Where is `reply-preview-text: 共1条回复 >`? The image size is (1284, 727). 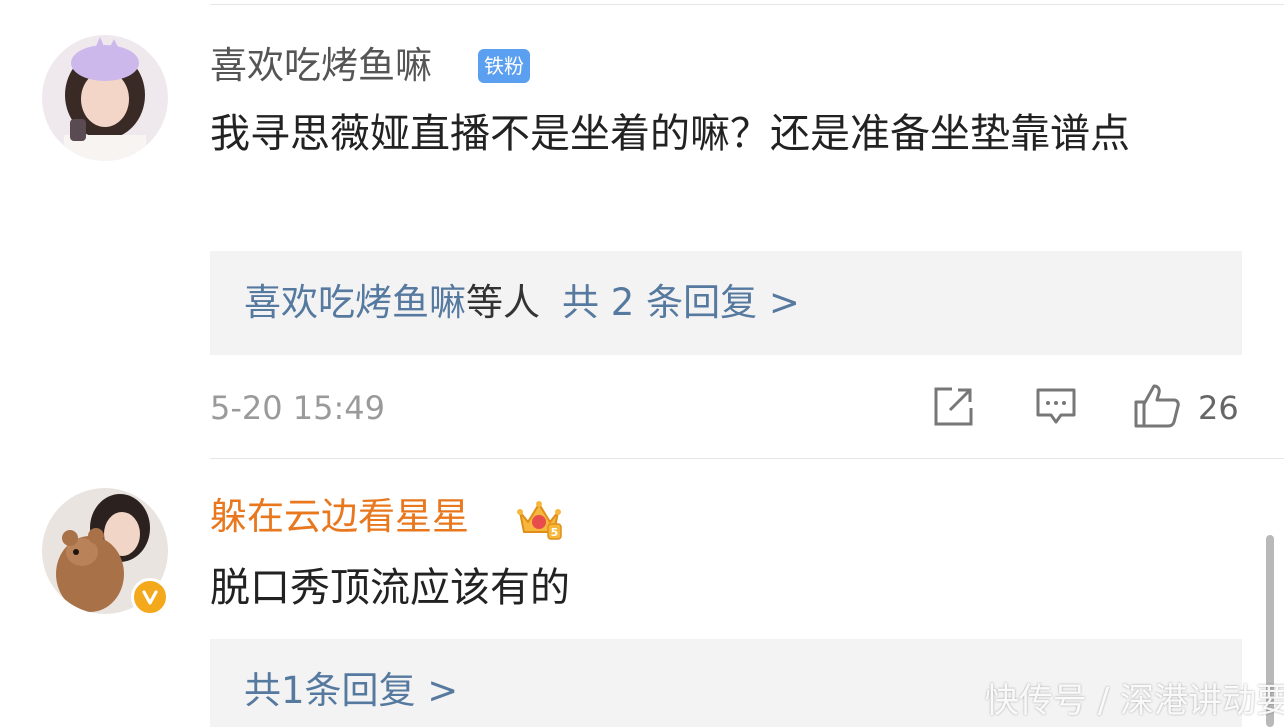
reply-preview-text: 共1条回复 > is located at coordinates (351, 691).